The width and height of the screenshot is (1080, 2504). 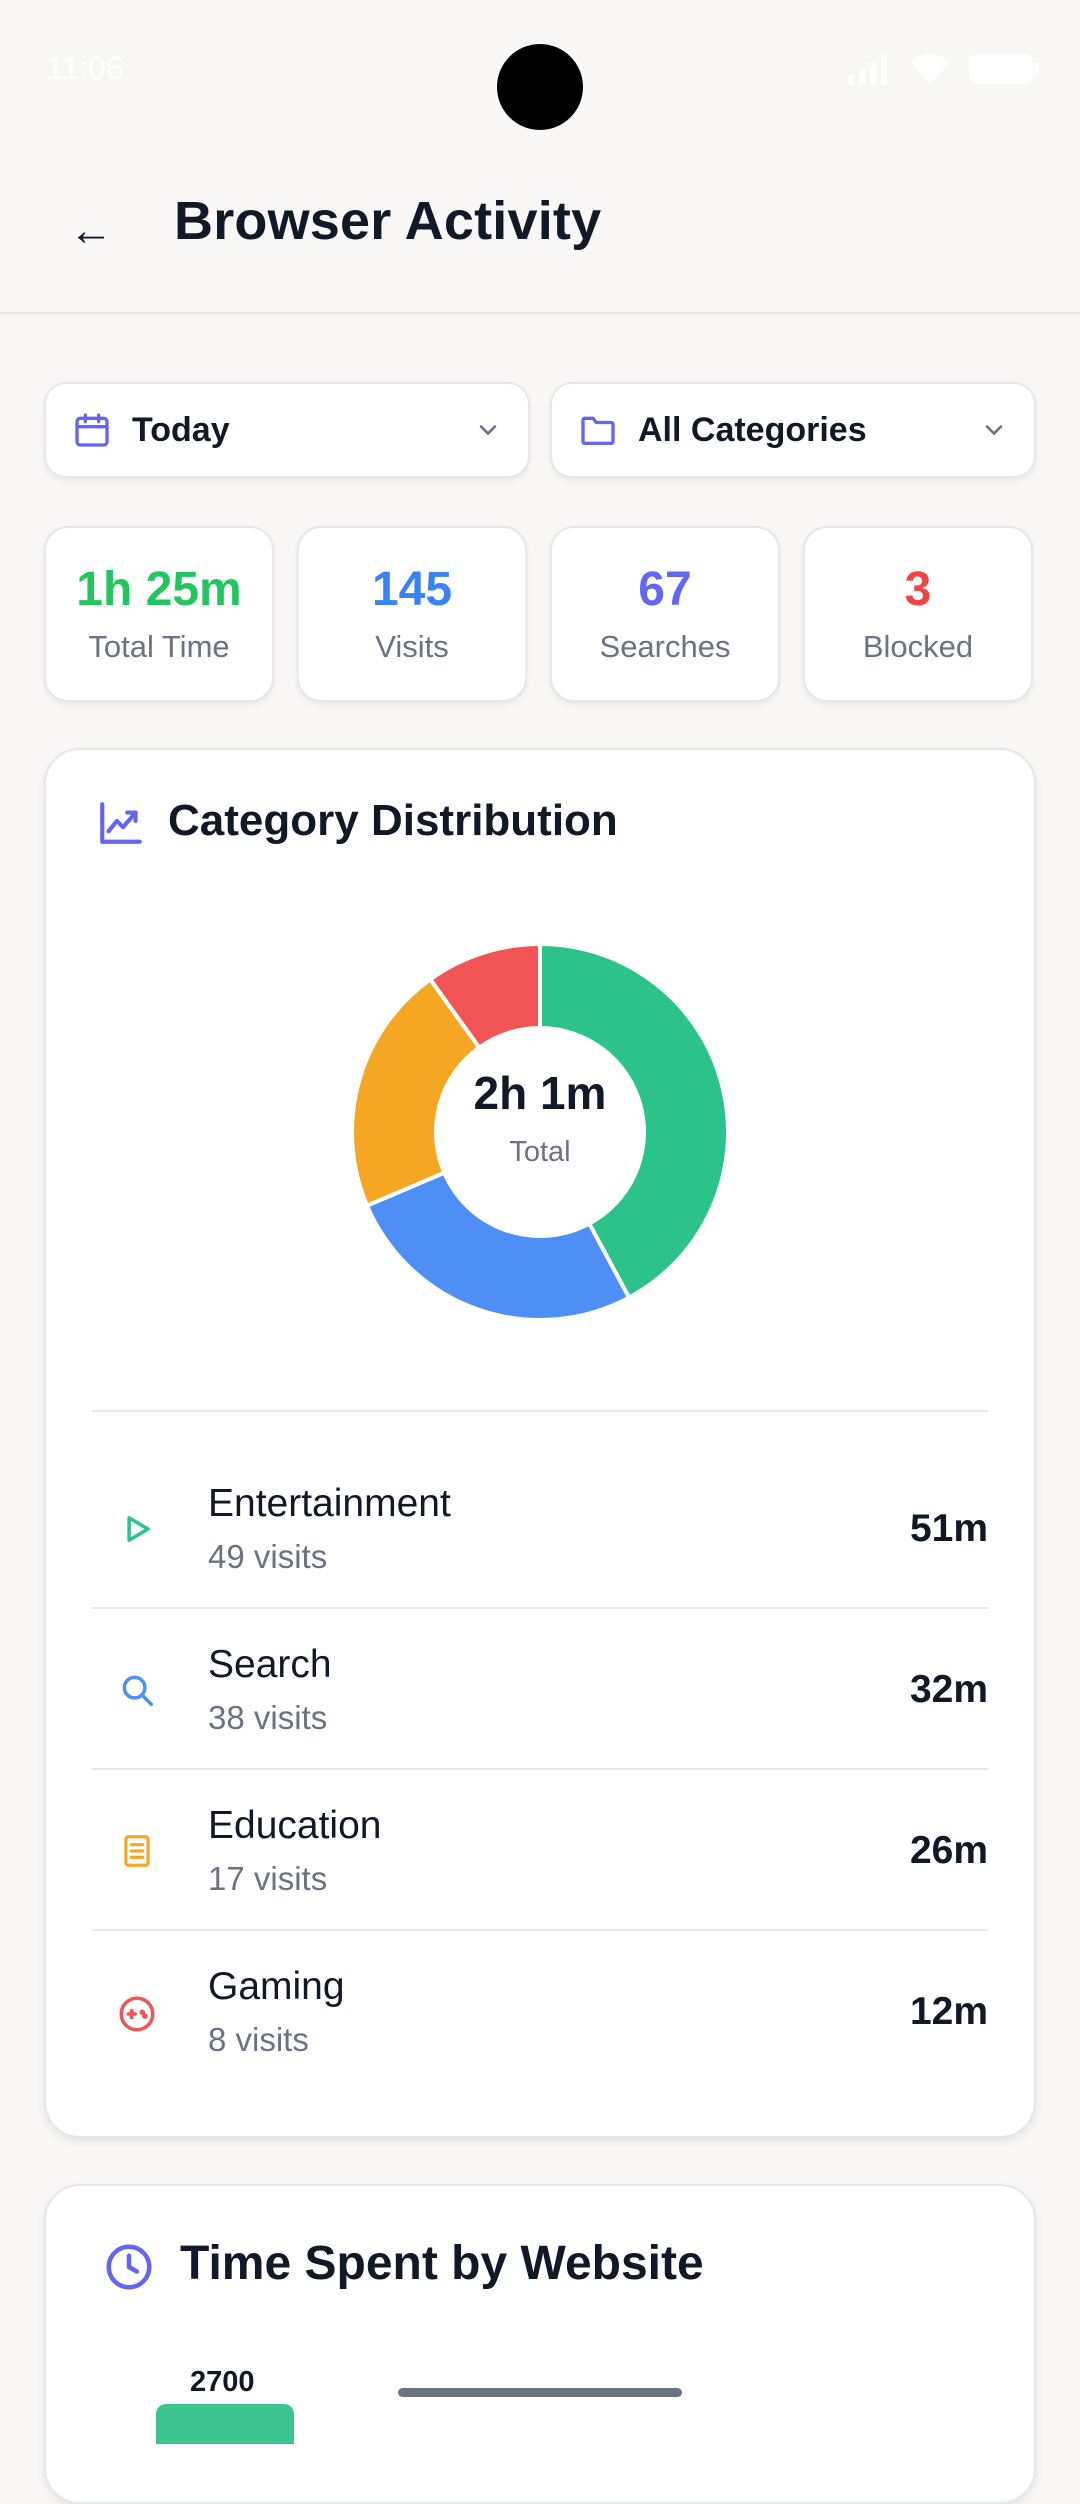 I want to click on back-button: ←, so click(x=91, y=231).